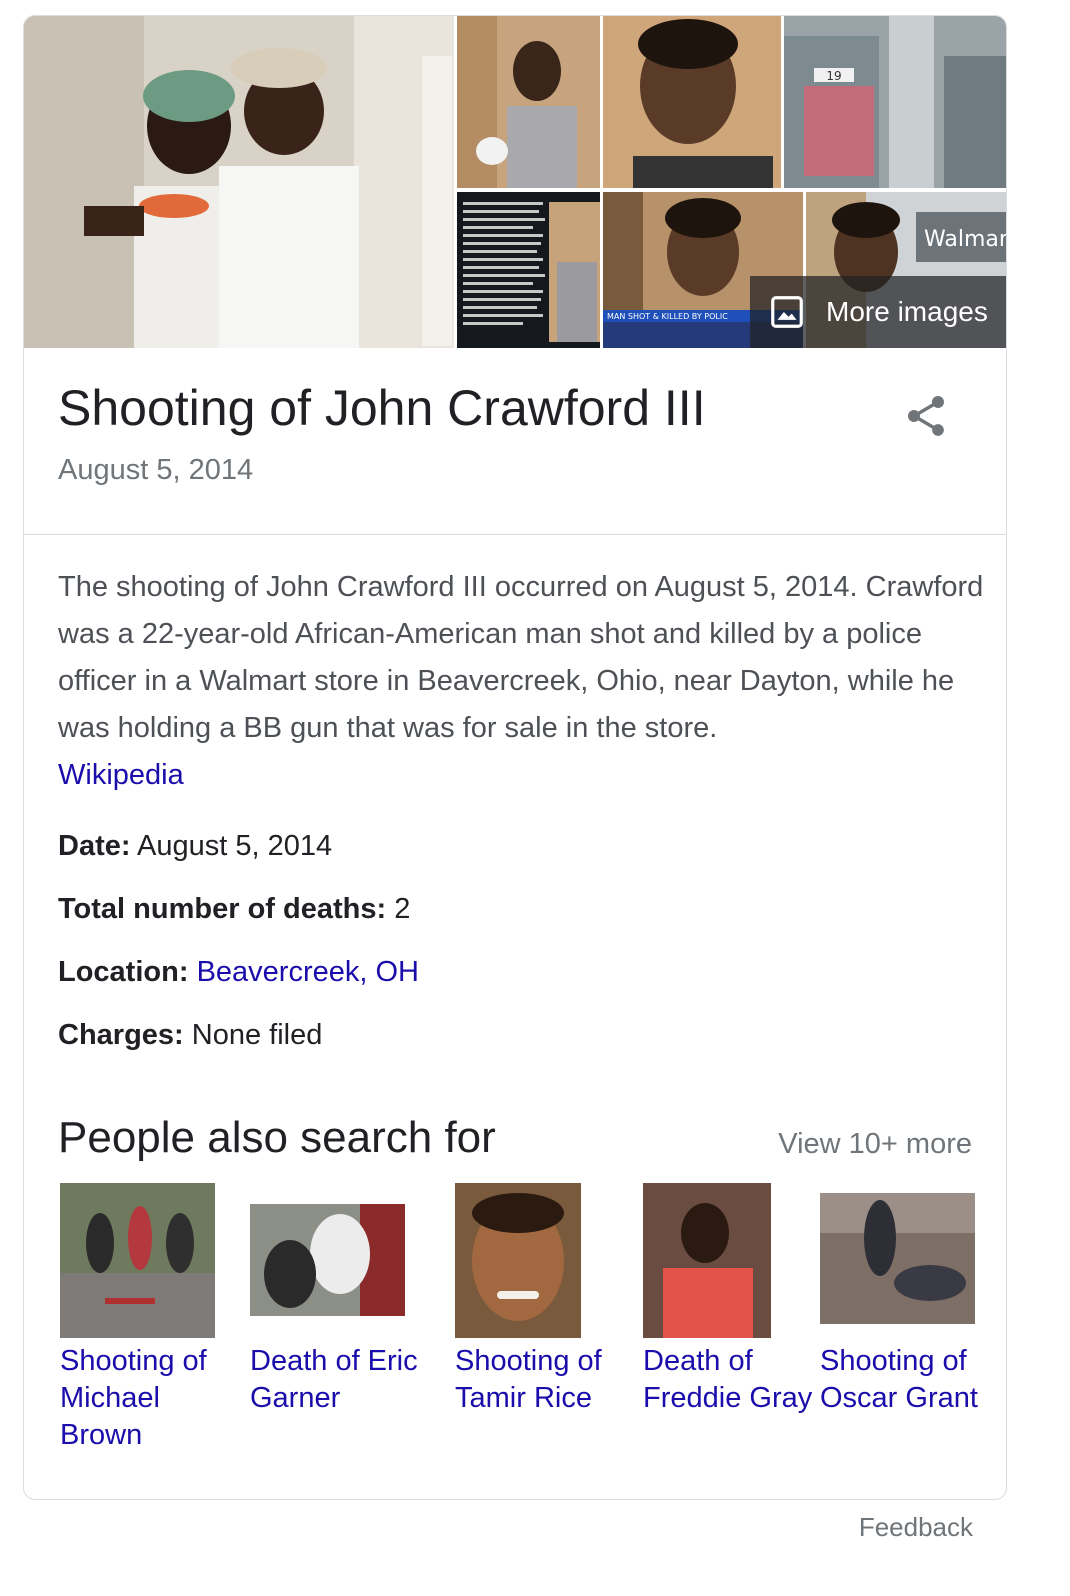 The height and width of the screenshot is (1596, 1070). Describe the element at coordinates (707, 1260) in the screenshot. I see `freddie-gray-thumbnail` at that location.